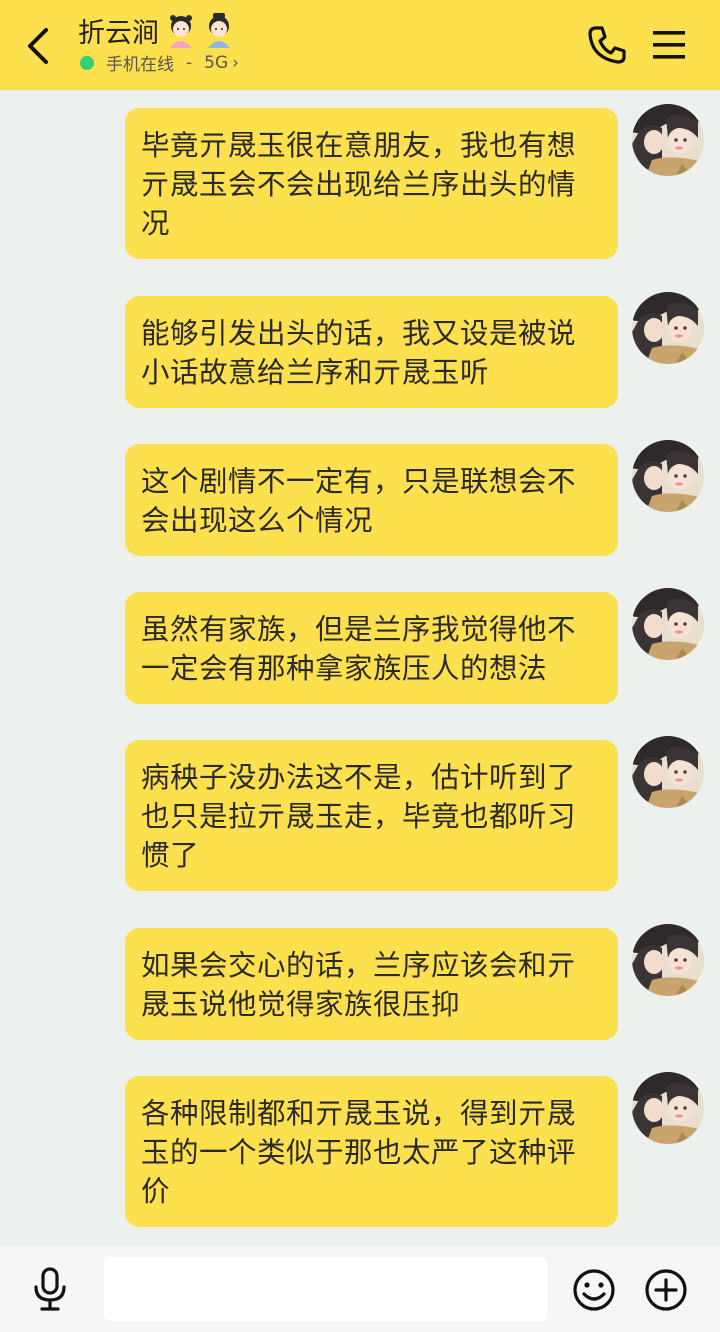 This screenshot has width=720, height=1332. I want to click on message-bubble: 毕竟亓晟玉很在意朋友，我也有想亓晟玉会不会出现给兰序出头的情况, so click(371, 183).